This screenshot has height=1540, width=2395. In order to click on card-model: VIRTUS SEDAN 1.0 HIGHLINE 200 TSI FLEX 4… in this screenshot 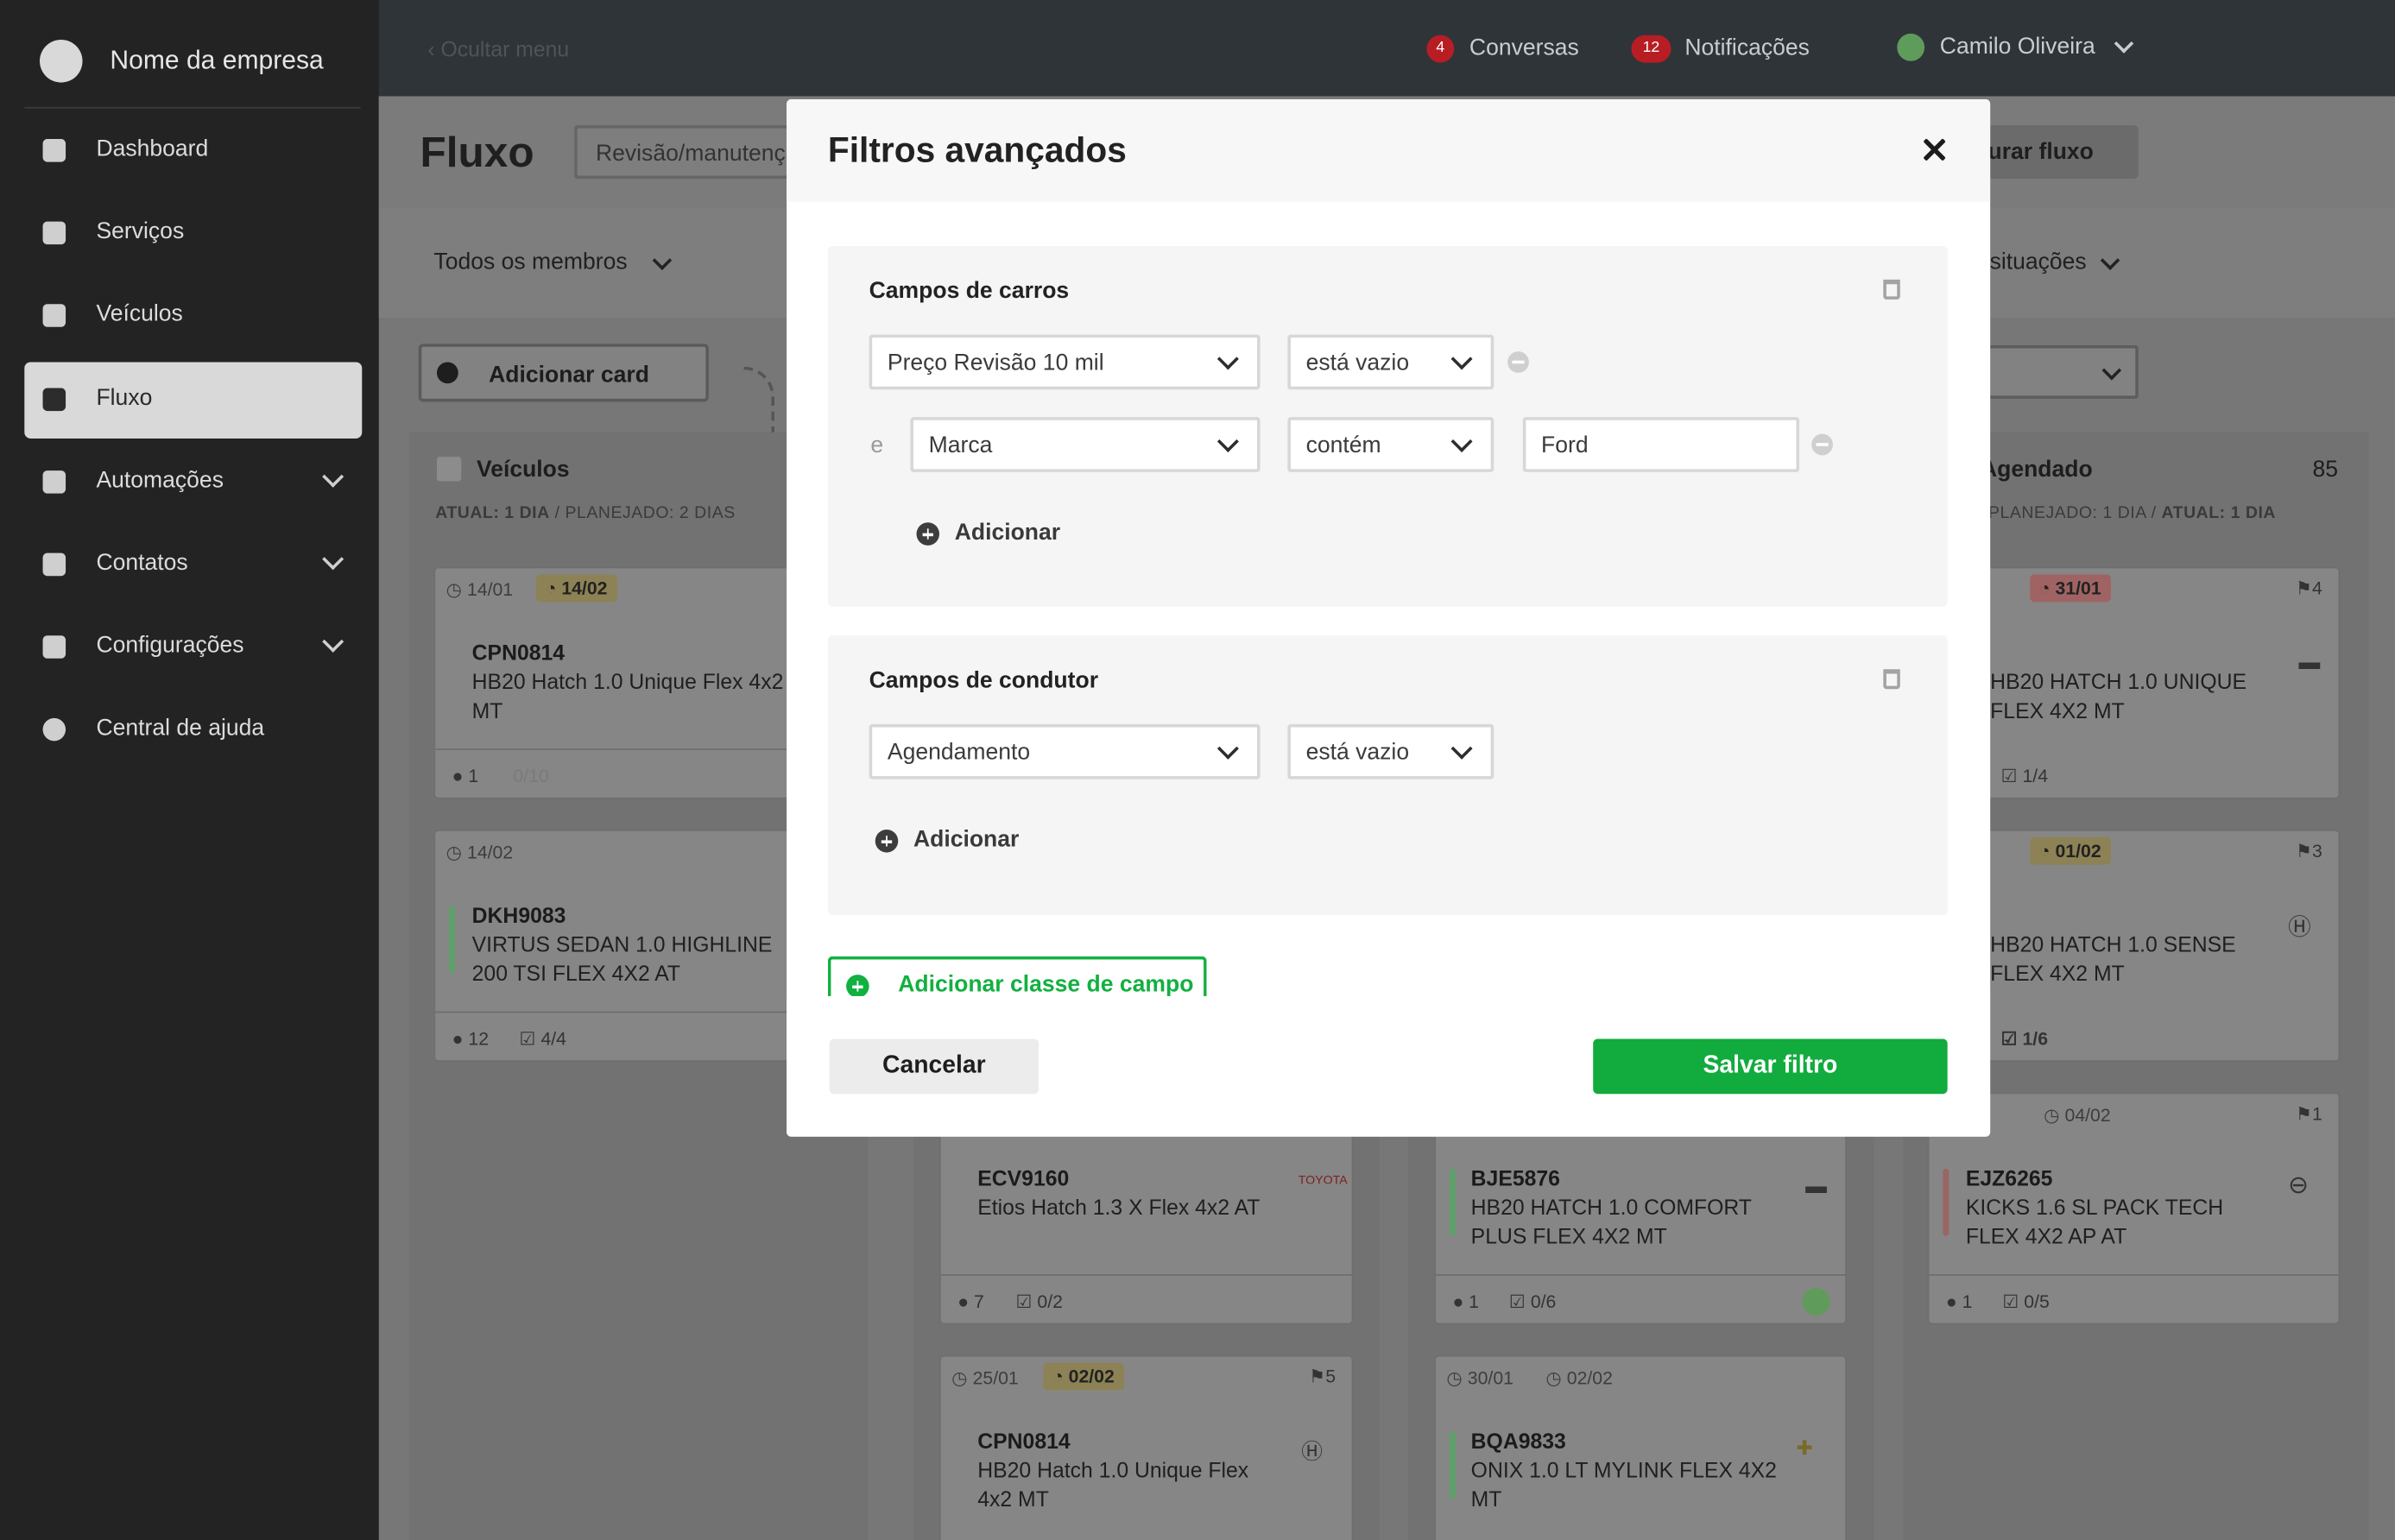, I will do `click(622, 959)`.